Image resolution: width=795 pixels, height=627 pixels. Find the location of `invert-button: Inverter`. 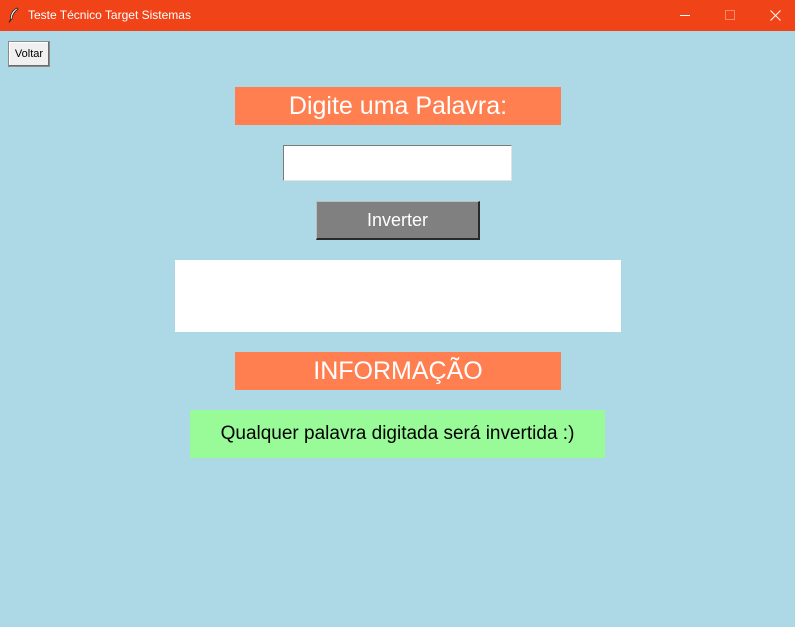

invert-button: Inverter is located at coordinates (398, 220).